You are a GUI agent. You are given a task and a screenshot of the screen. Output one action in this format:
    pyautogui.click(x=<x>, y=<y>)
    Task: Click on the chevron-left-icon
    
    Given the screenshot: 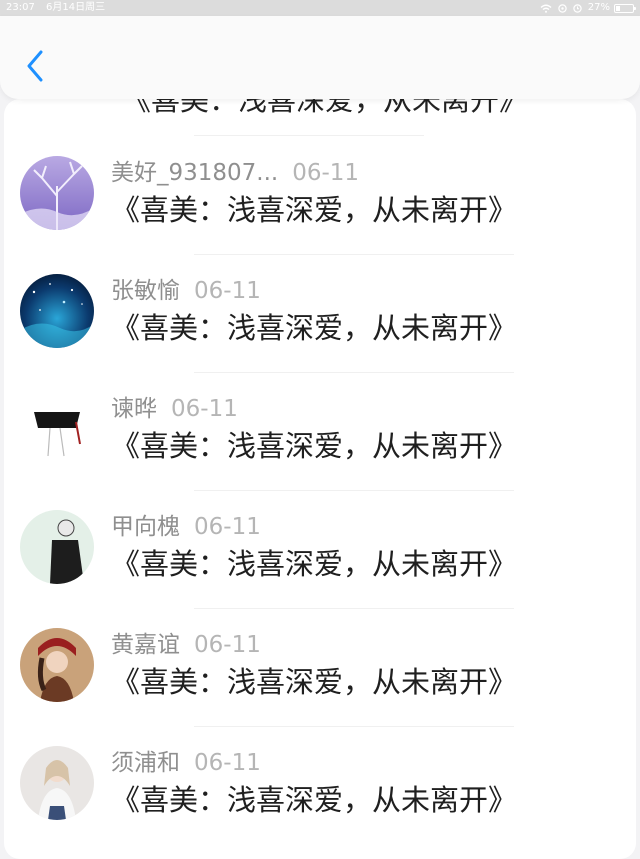 What is the action you would take?
    pyautogui.click(x=35, y=66)
    